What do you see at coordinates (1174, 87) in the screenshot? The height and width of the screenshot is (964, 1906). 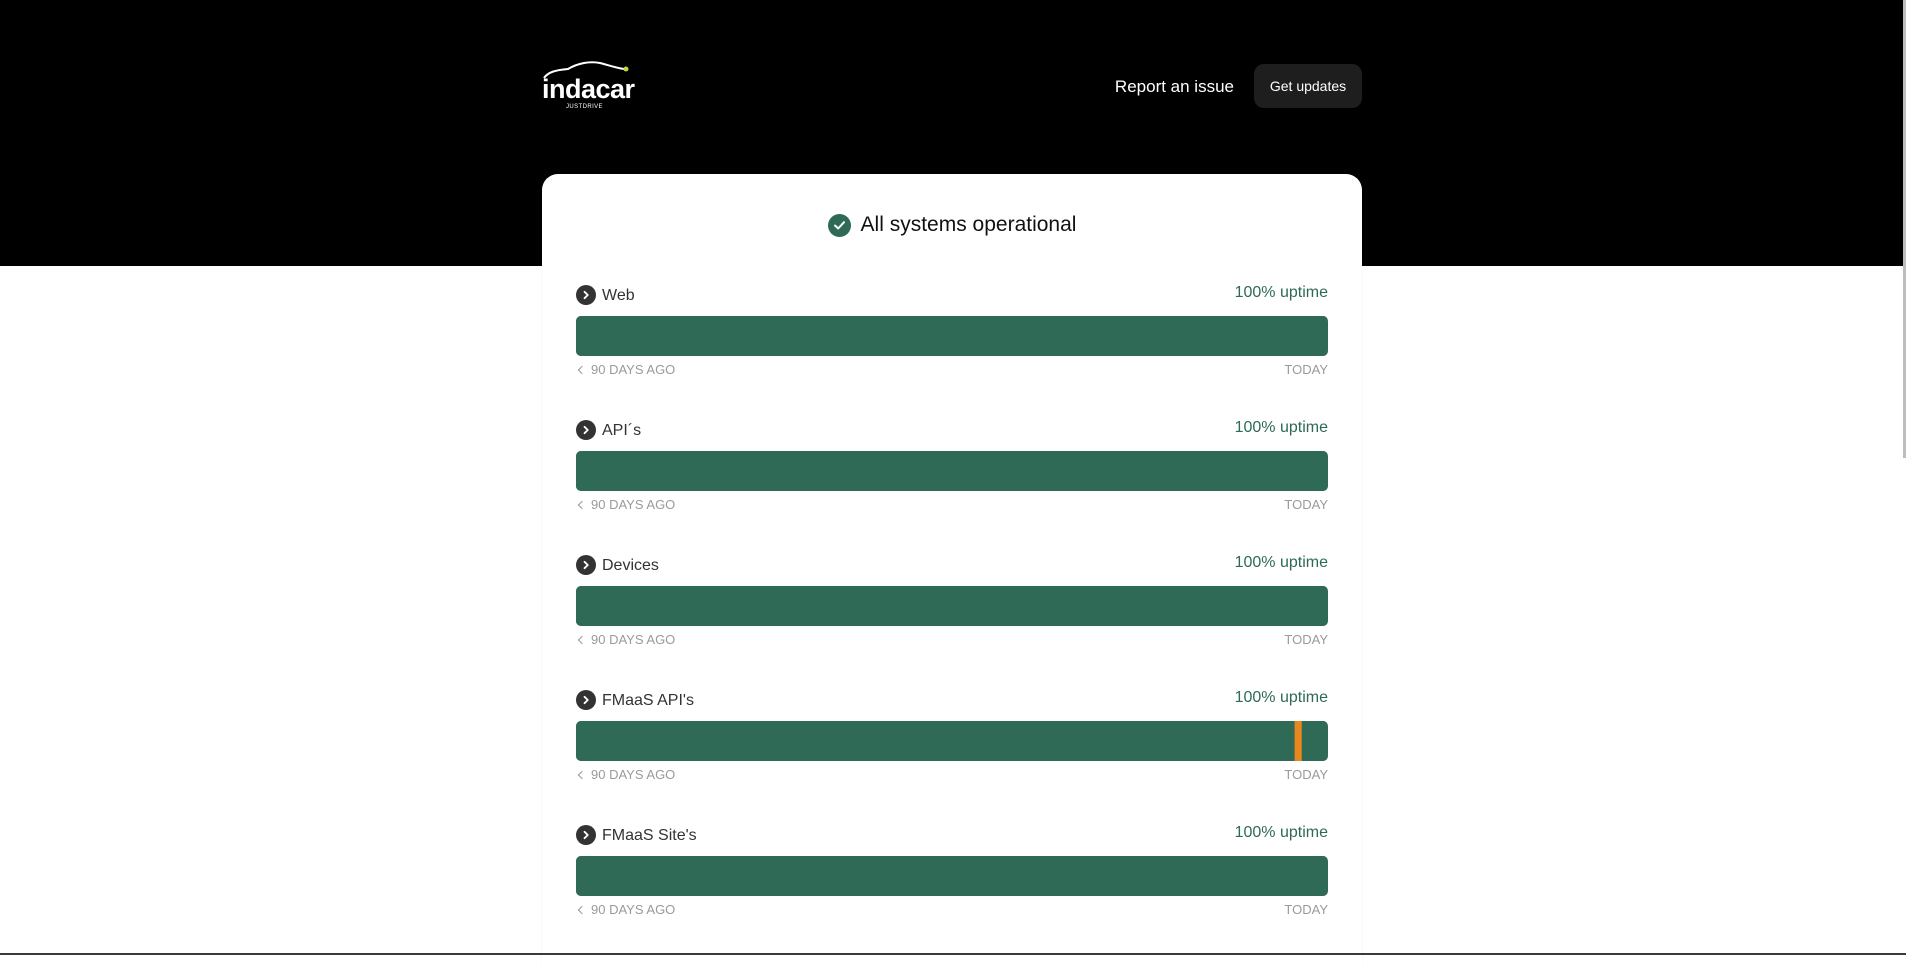 I see `report-issue-link: Report an issue` at bounding box center [1174, 87].